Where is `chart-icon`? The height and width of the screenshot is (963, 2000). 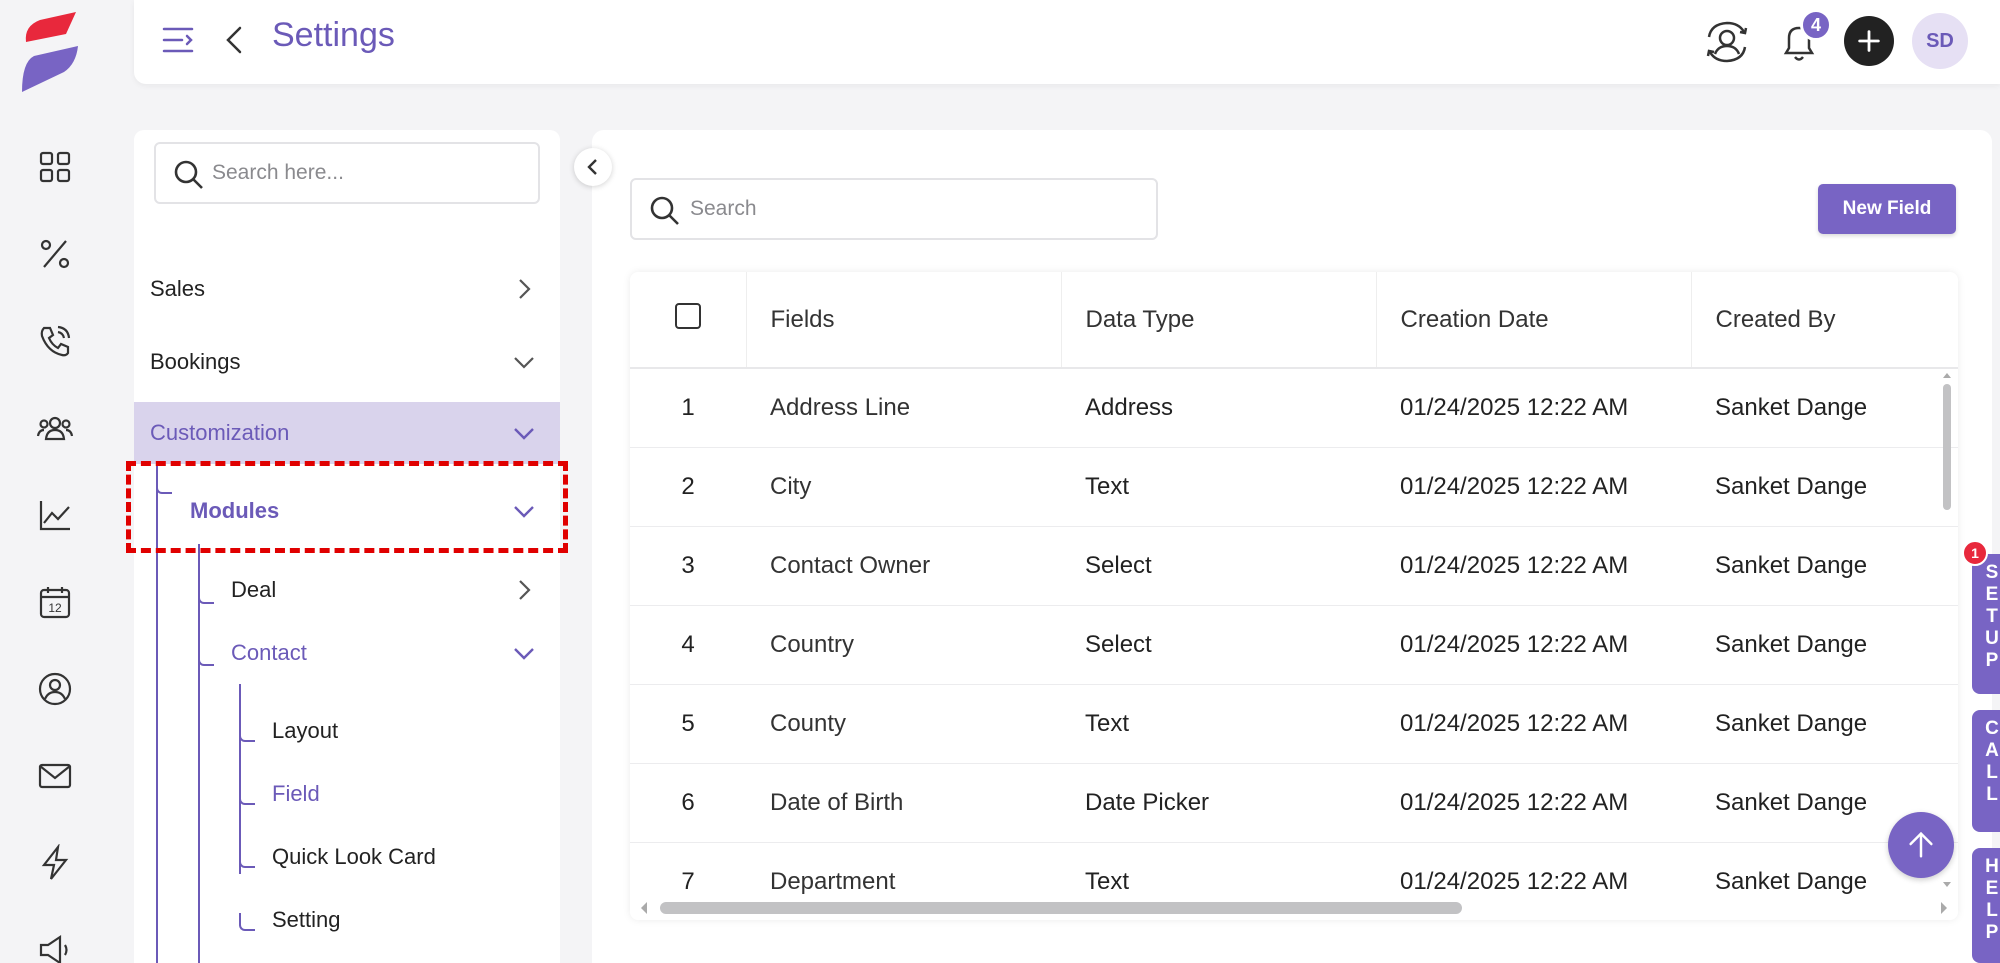 chart-icon is located at coordinates (55, 515).